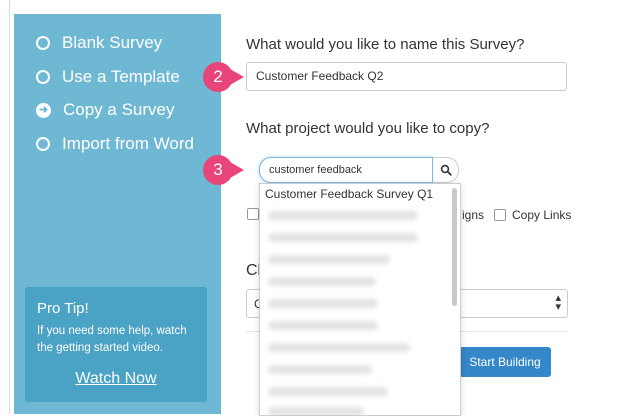 The height and width of the screenshot is (416, 630). Describe the element at coordinates (368, 128) in the screenshot. I see `project-question: What project would you like to copy?` at that location.